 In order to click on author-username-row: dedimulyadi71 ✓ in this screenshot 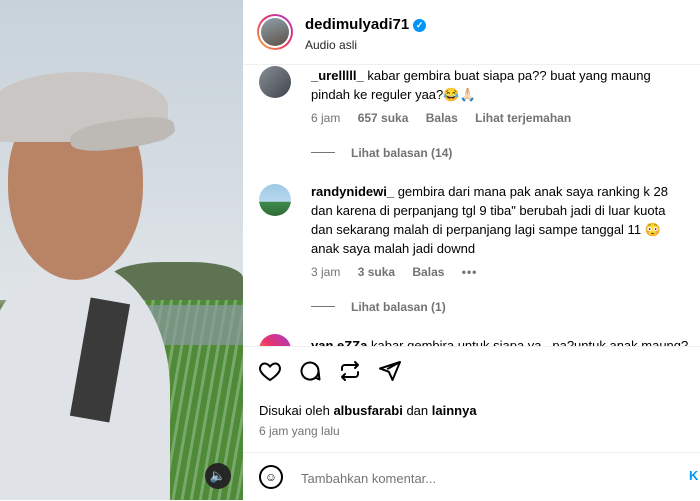, I will do `click(366, 24)`.